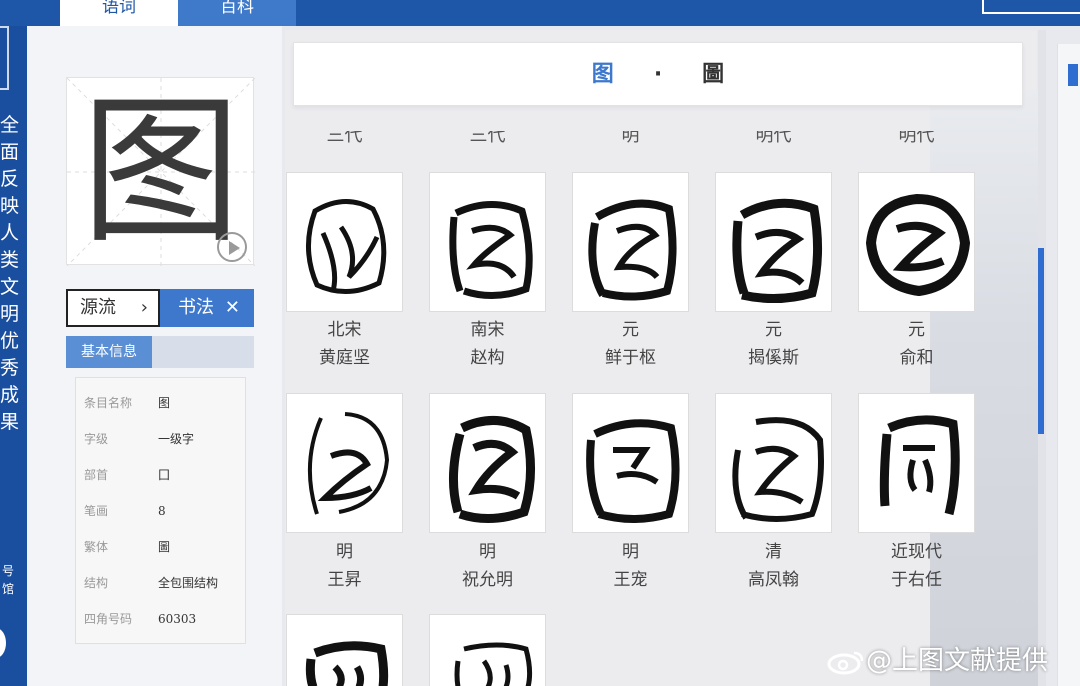 The height and width of the screenshot is (686, 1080). I want to click on watermark: @上图文献提供, so click(937, 658).